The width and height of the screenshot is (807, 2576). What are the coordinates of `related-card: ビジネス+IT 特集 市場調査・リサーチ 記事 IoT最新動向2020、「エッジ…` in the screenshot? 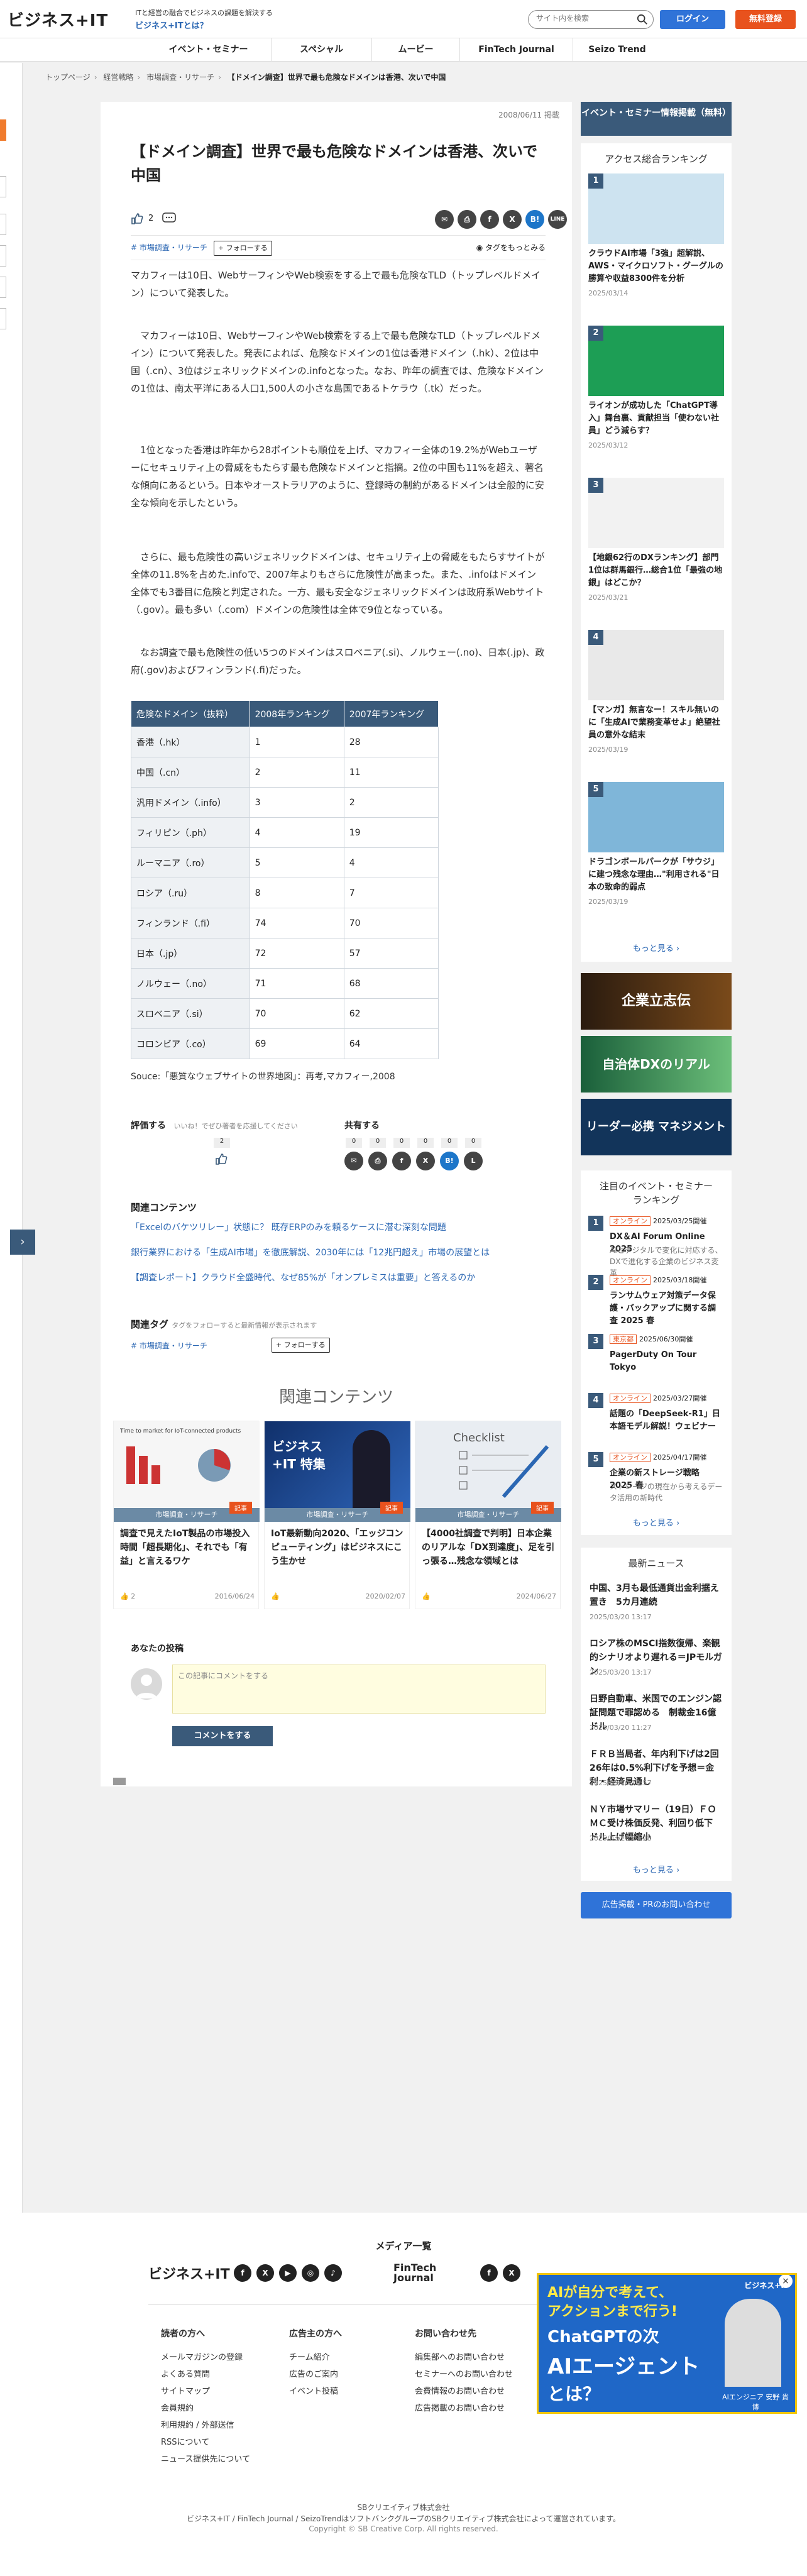 It's located at (337, 1515).